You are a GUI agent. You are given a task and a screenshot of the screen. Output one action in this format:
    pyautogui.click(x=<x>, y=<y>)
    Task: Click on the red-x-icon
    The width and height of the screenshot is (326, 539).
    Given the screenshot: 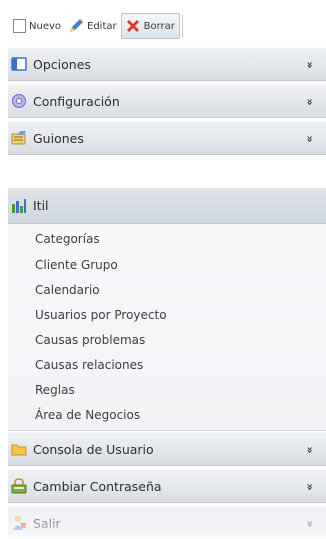 What is the action you would take?
    pyautogui.click(x=133, y=26)
    